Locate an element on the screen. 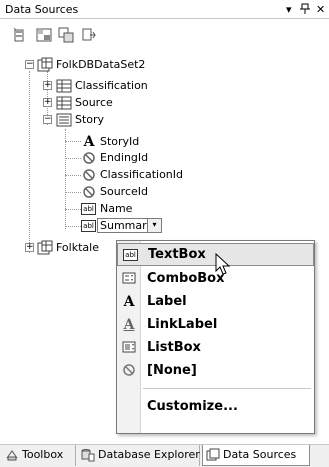 The image size is (329, 467). tab-label: Data Sources is located at coordinates (260, 454).